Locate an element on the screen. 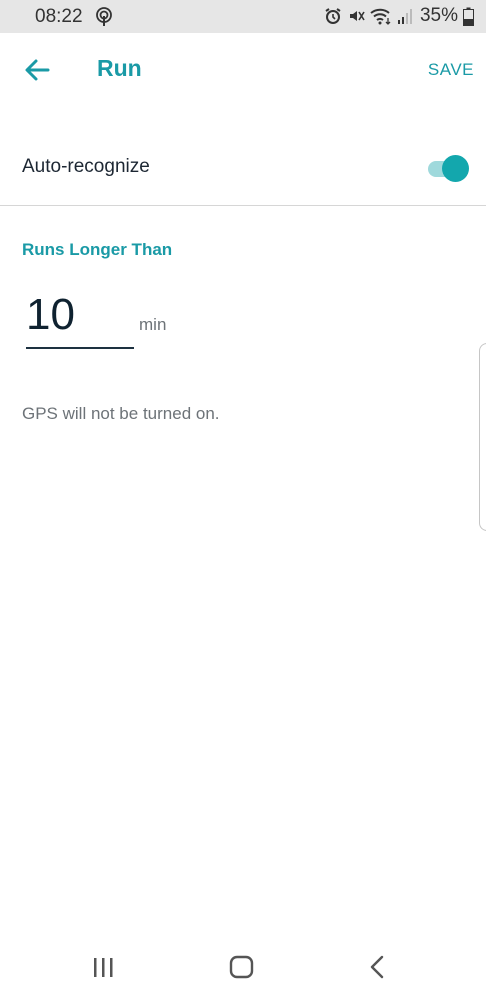  wifi-icon is located at coordinates (380, 16).